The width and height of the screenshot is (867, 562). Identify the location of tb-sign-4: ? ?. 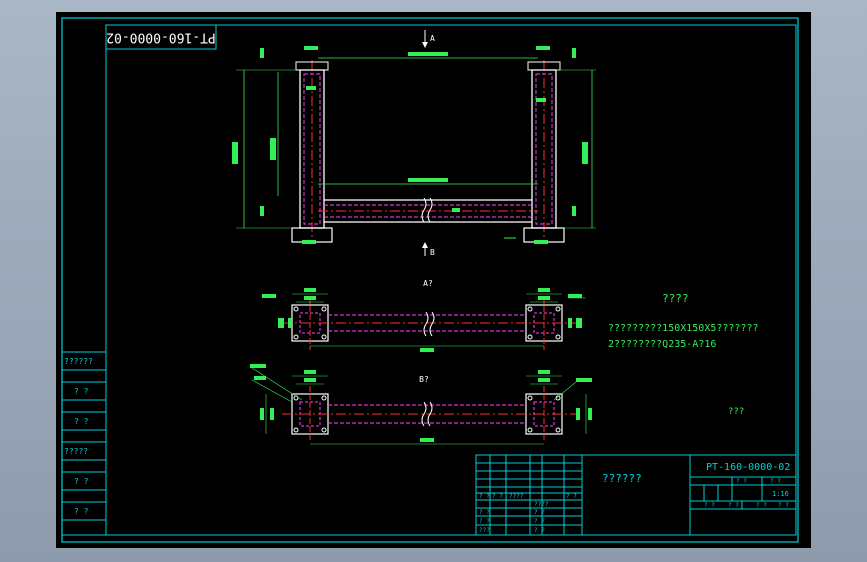
(783, 505).